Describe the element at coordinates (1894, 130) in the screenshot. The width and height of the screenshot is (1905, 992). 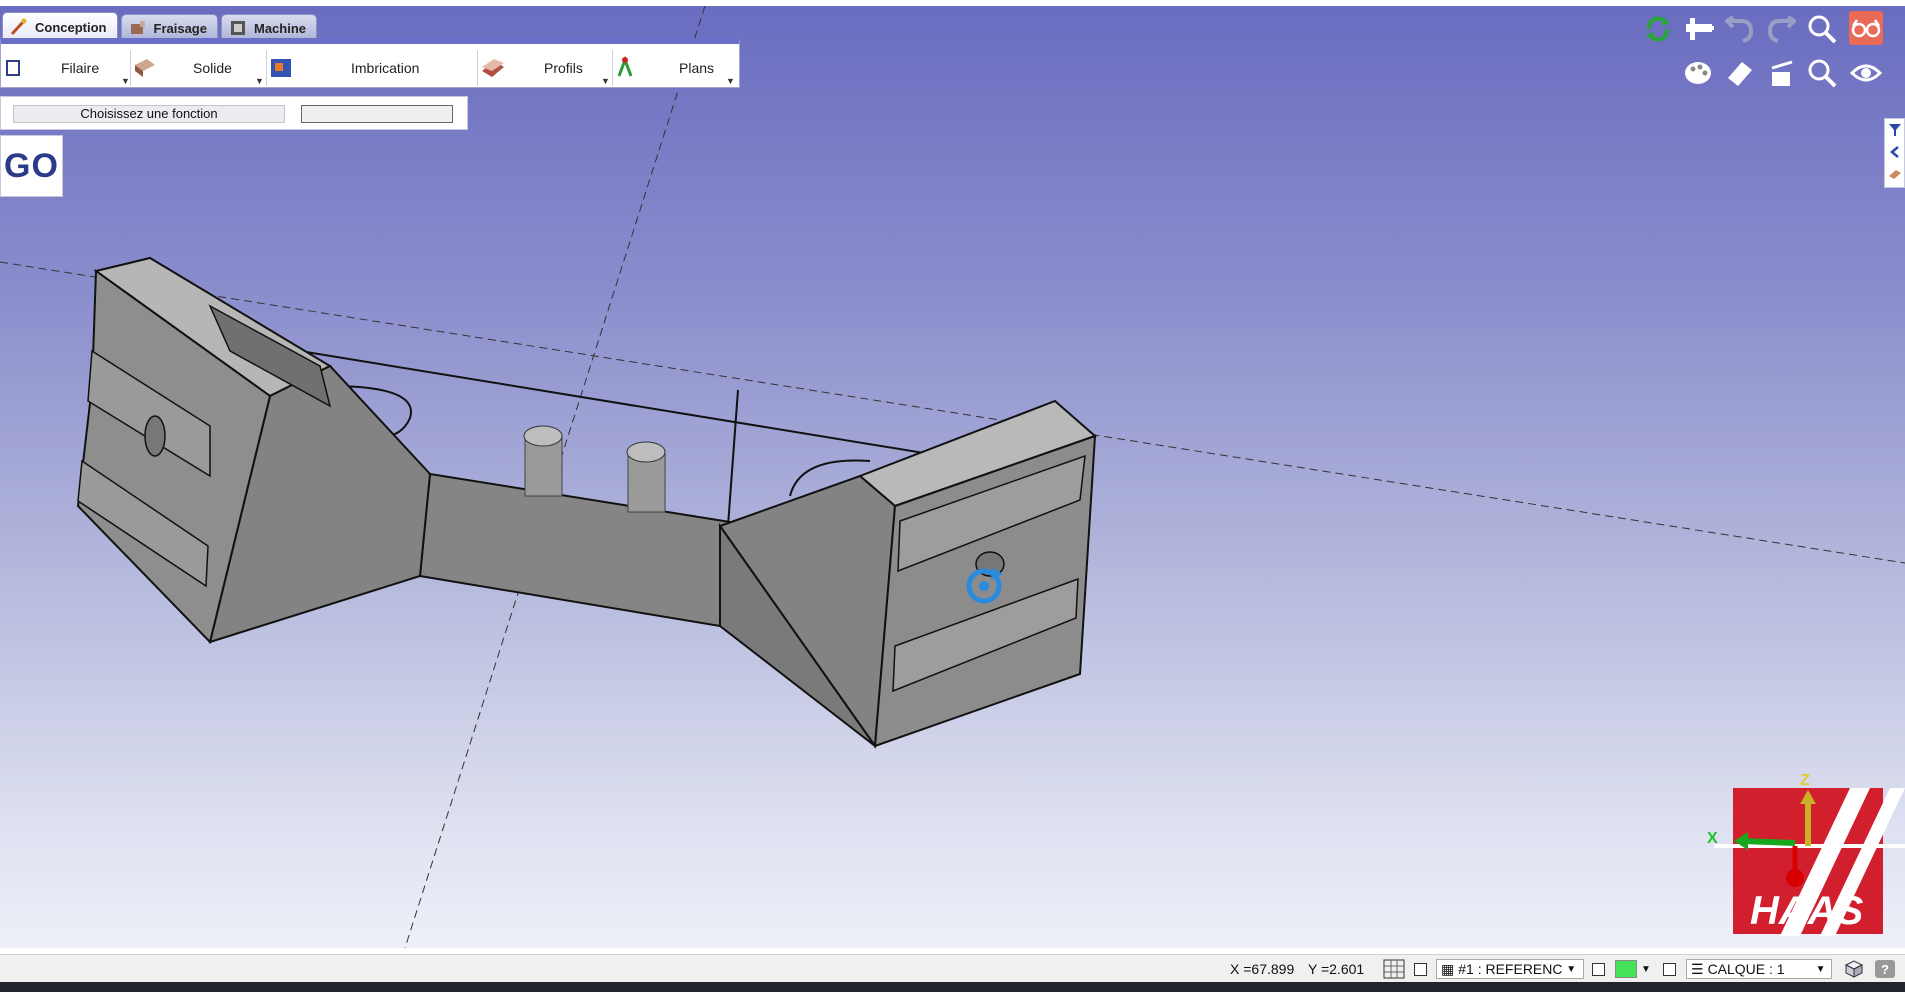
I see `filter-icon` at that location.